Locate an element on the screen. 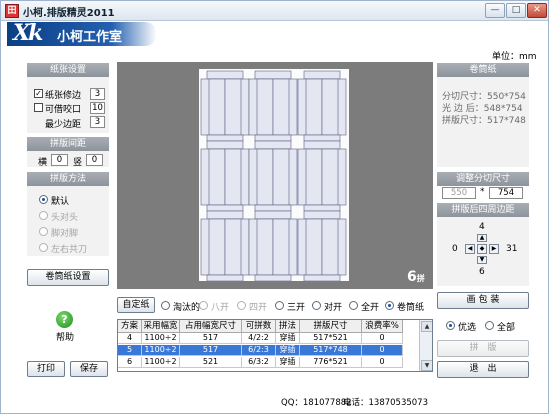 The image size is (549, 414). help-icon: ? is located at coordinates (64, 319).